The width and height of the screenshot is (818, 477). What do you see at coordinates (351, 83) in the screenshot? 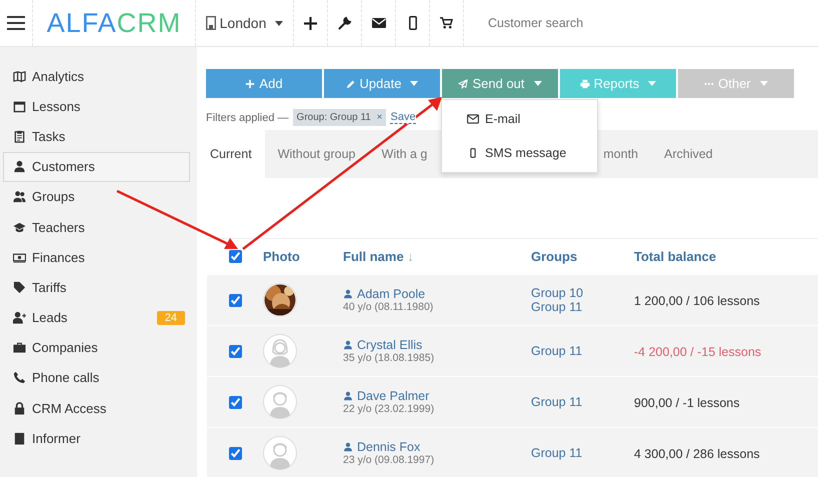
I see `pencil-icon` at bounding box center [351, 83].